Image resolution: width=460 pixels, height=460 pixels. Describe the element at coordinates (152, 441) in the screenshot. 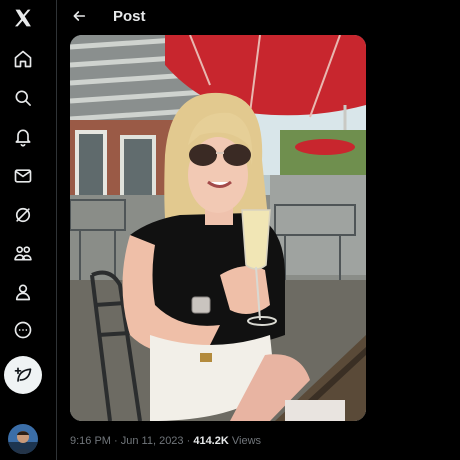

I see `post-date: Jun 11, 2023` at that location.